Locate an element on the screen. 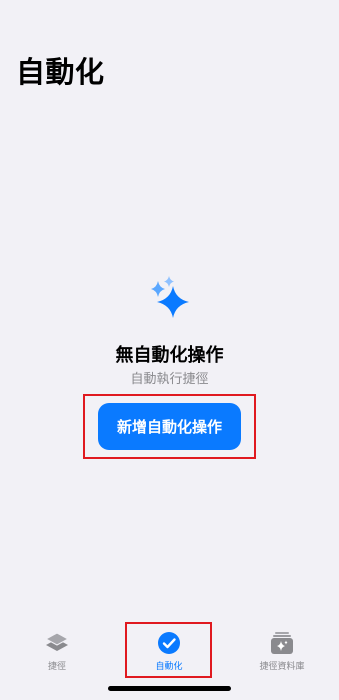 The height and width of the screenshot is (700, 339). tab-highlight-box is located at coordinates (168, 650).